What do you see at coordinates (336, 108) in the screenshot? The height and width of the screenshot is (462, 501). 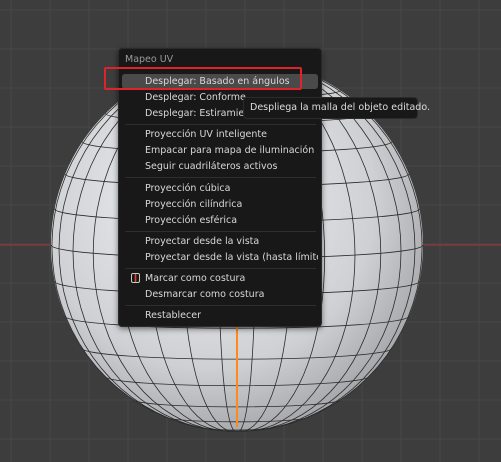 I see `tooltip: Despliega la malla del objeto editado.` at bounding box center [336, 108].